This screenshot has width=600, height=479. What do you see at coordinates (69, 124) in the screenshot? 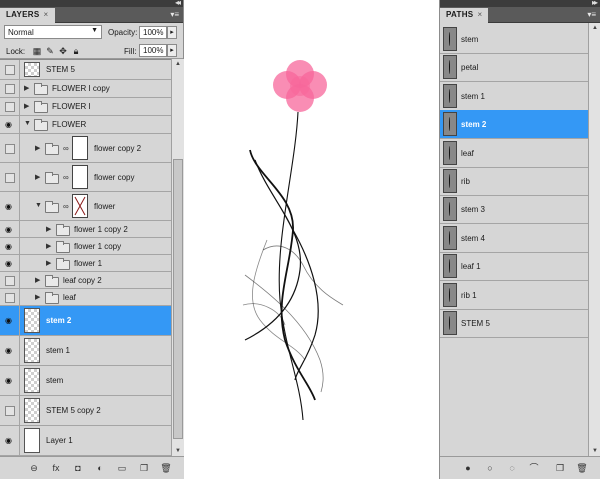
I see `layer-name: FLOWER` at bounding box center [69, 124].